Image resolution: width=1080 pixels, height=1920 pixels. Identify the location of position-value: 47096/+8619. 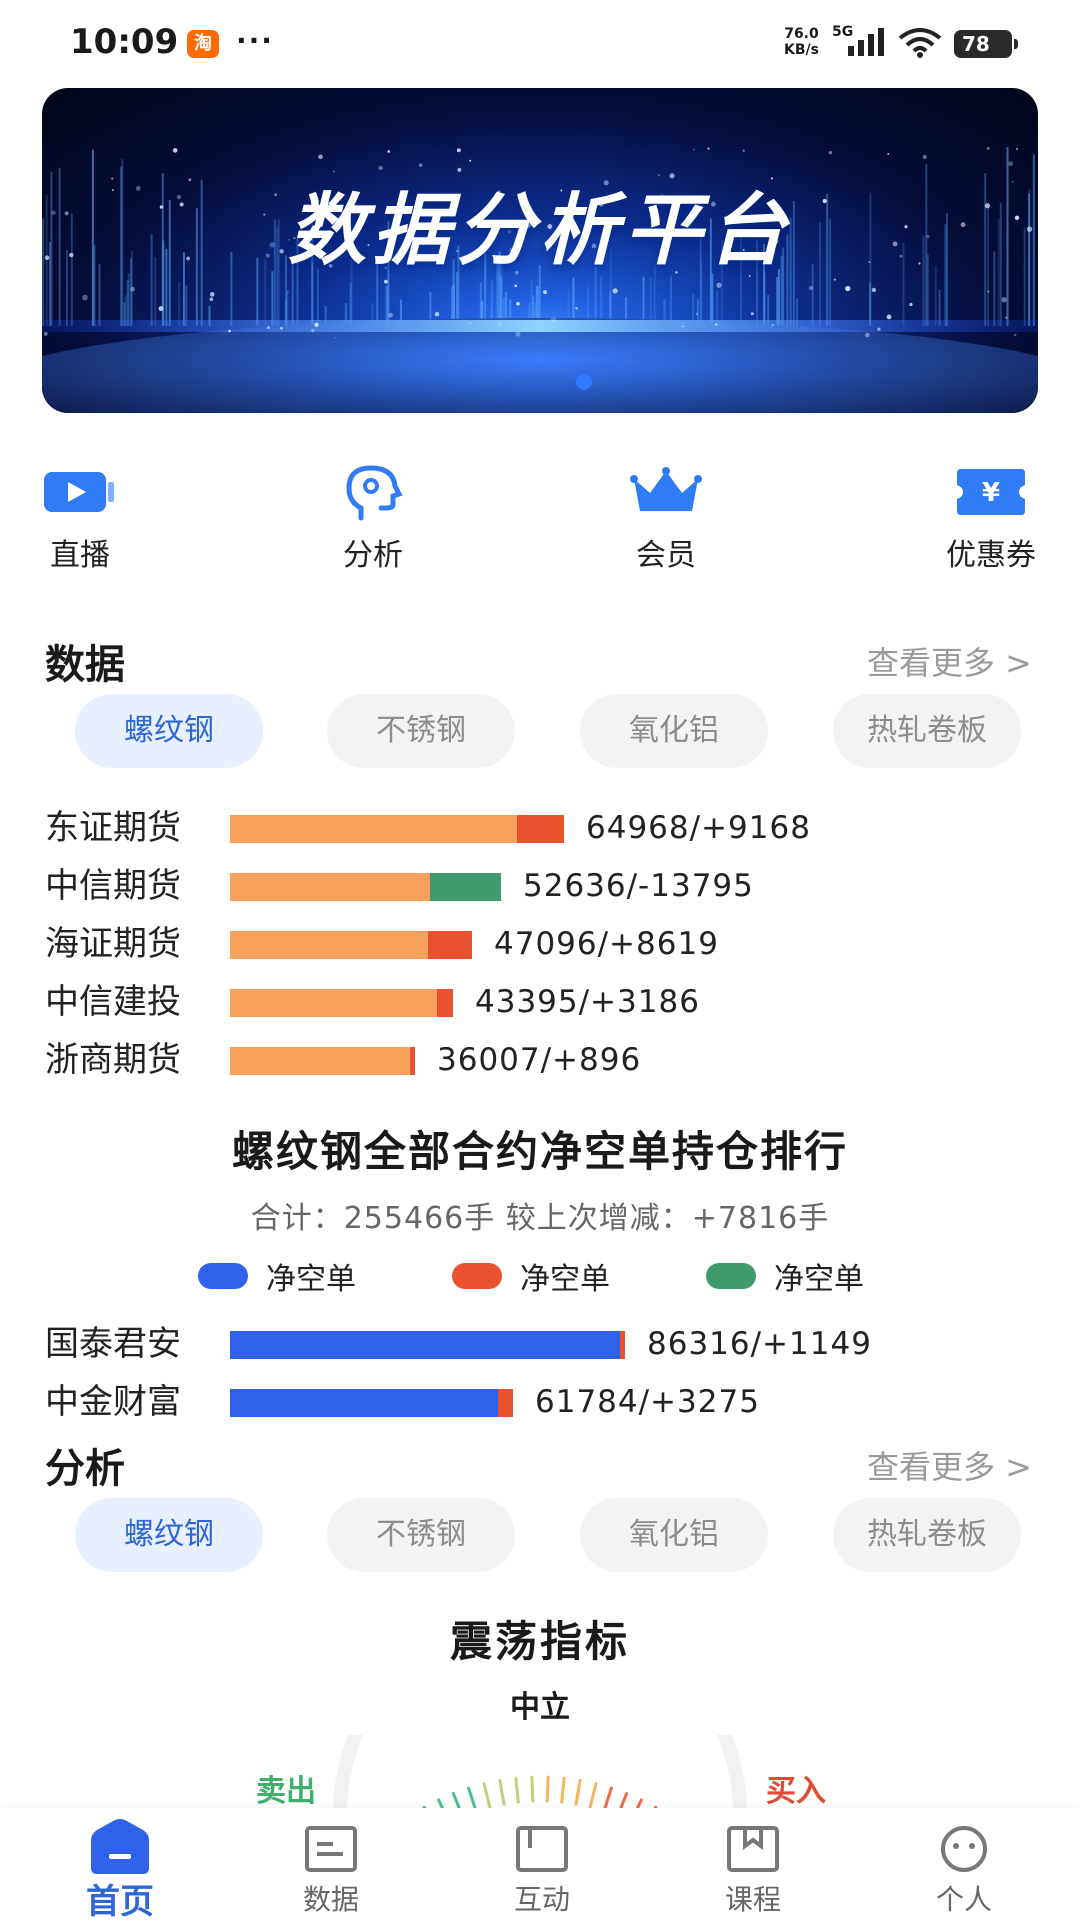
(606, 944).